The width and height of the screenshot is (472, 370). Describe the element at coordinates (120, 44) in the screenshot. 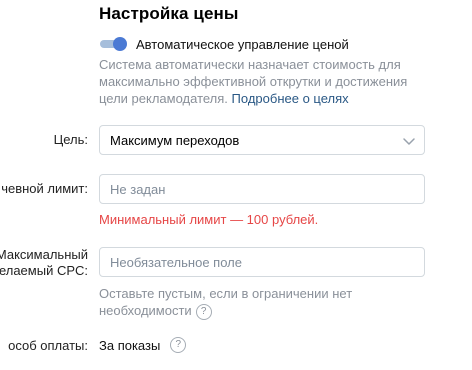

I see `toggle-knob` at that location.